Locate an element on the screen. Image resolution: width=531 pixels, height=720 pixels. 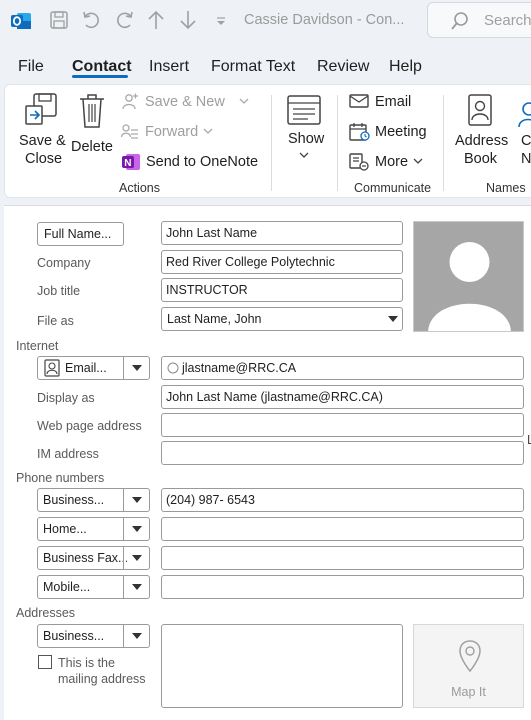
communicate-group-label: Communicate is located at coordinates (393, 188).